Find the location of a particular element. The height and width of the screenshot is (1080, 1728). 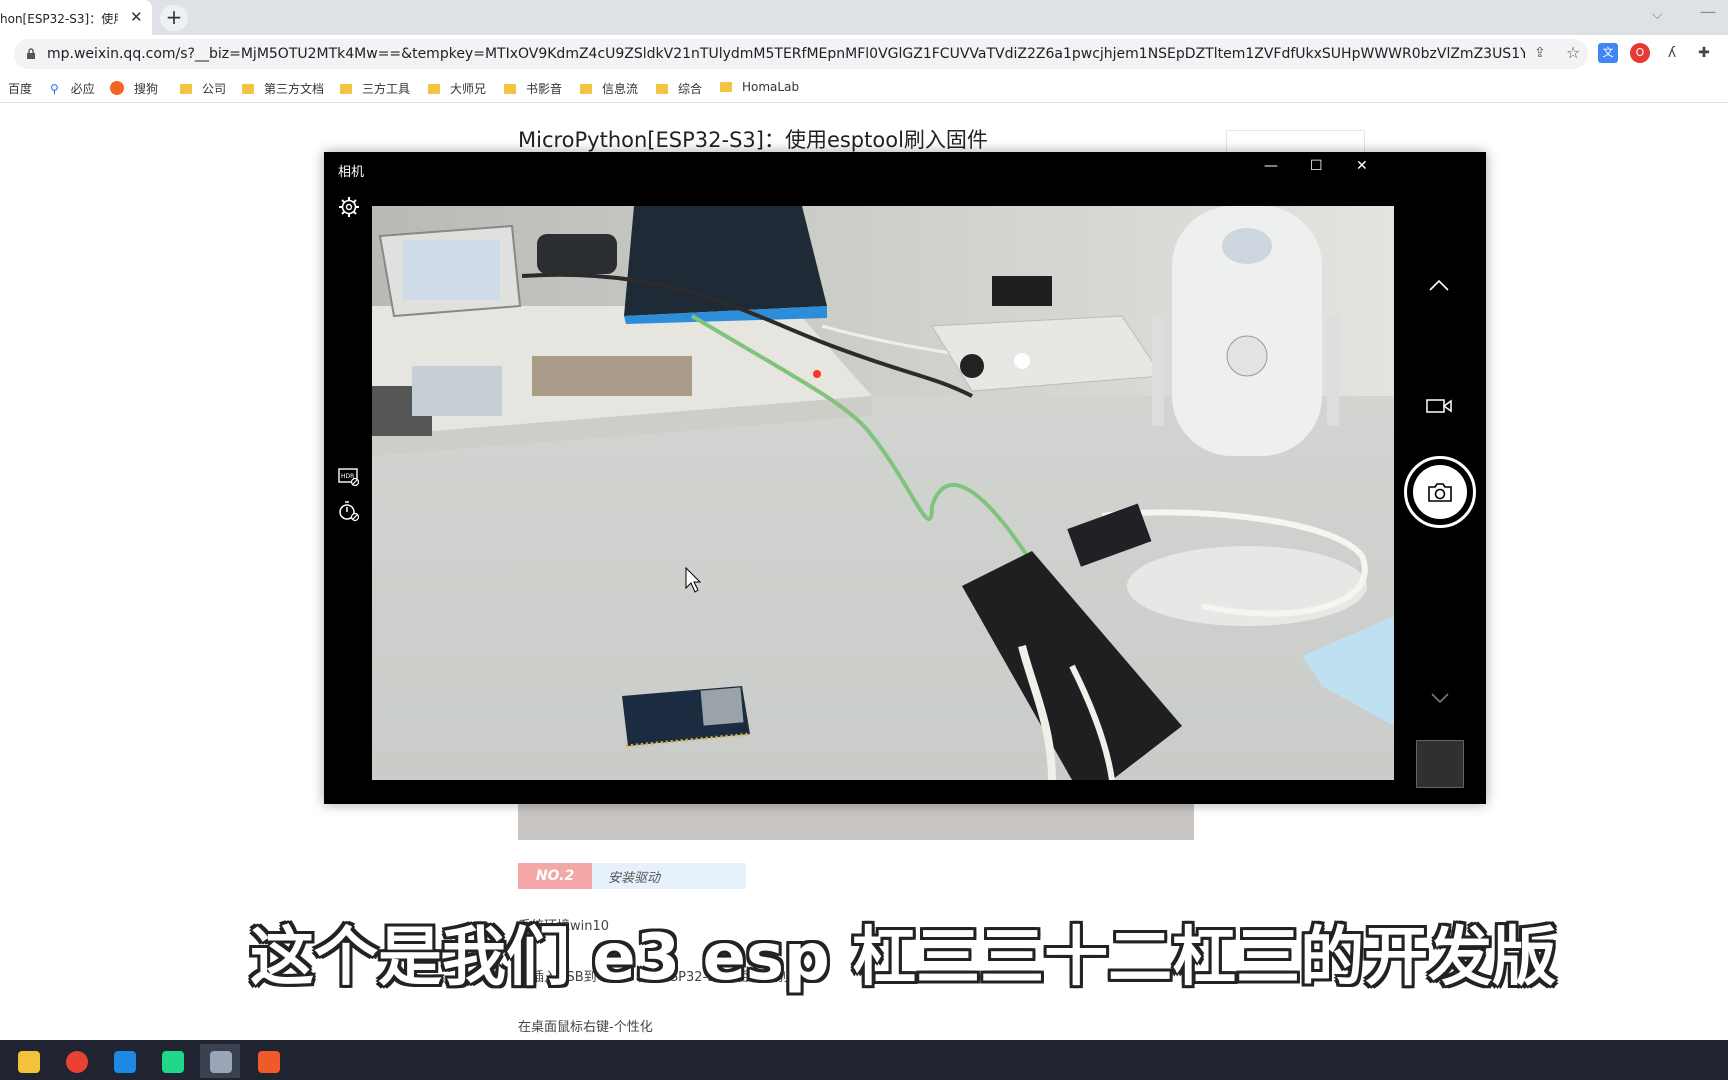

bookmark-folder: HomaLab is located at coordinates (759, 87).